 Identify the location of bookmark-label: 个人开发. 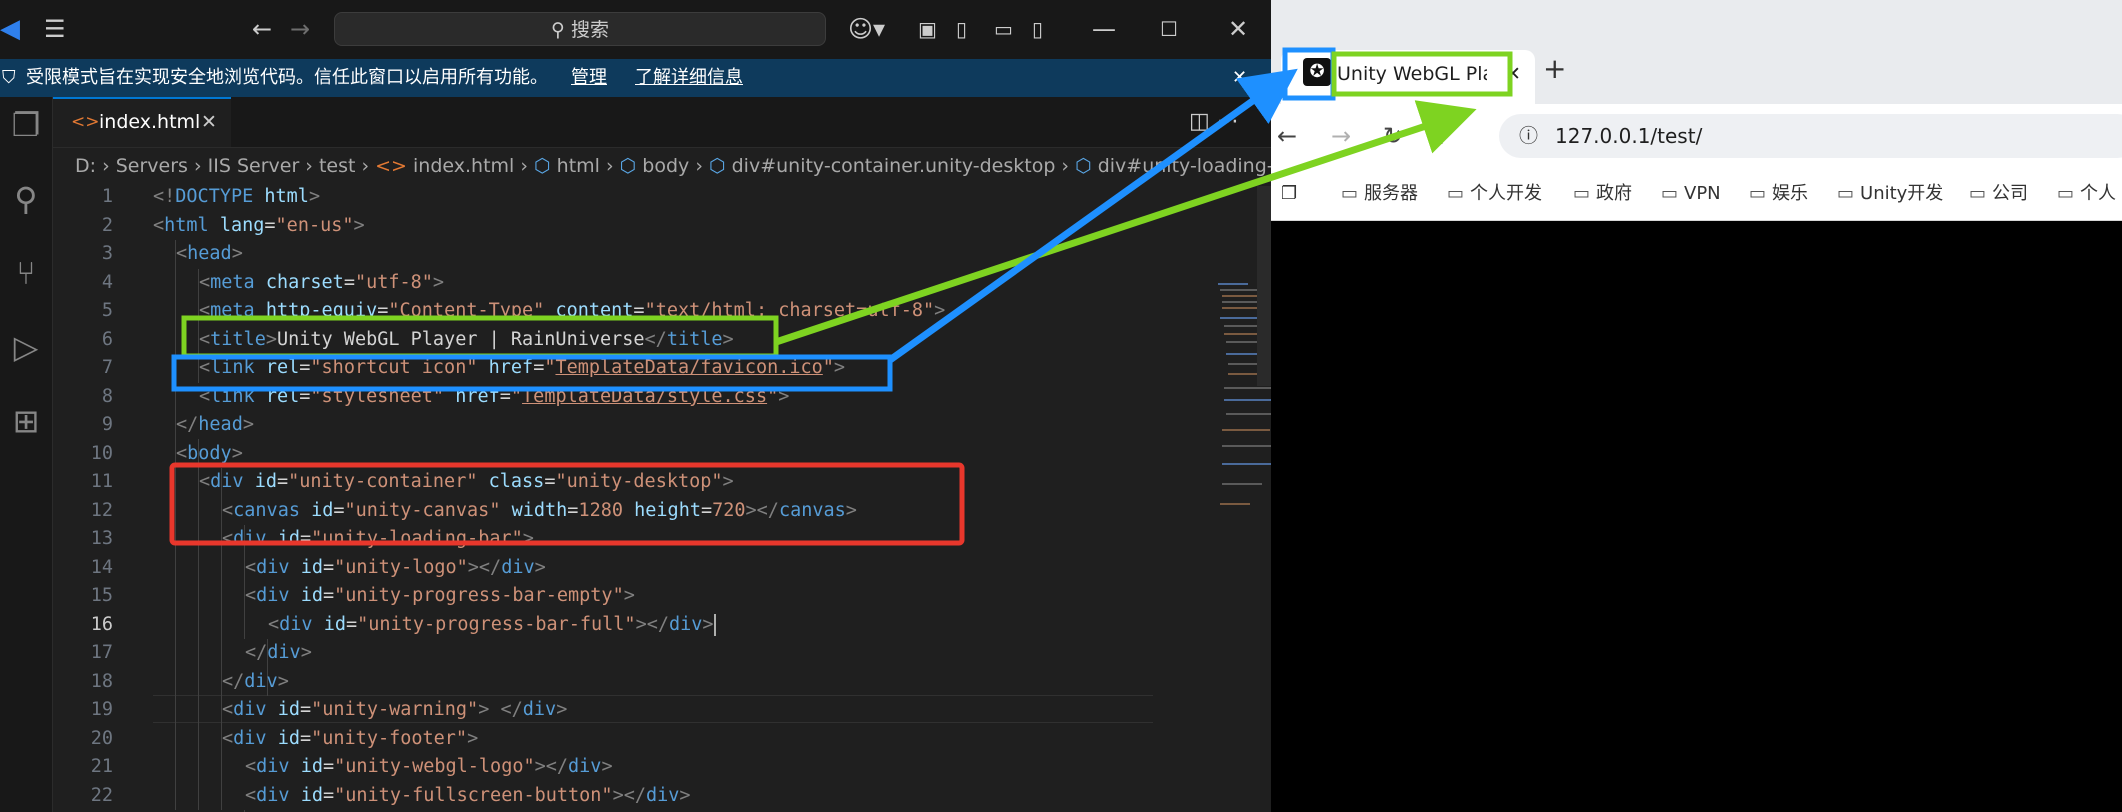
(1506, 193).